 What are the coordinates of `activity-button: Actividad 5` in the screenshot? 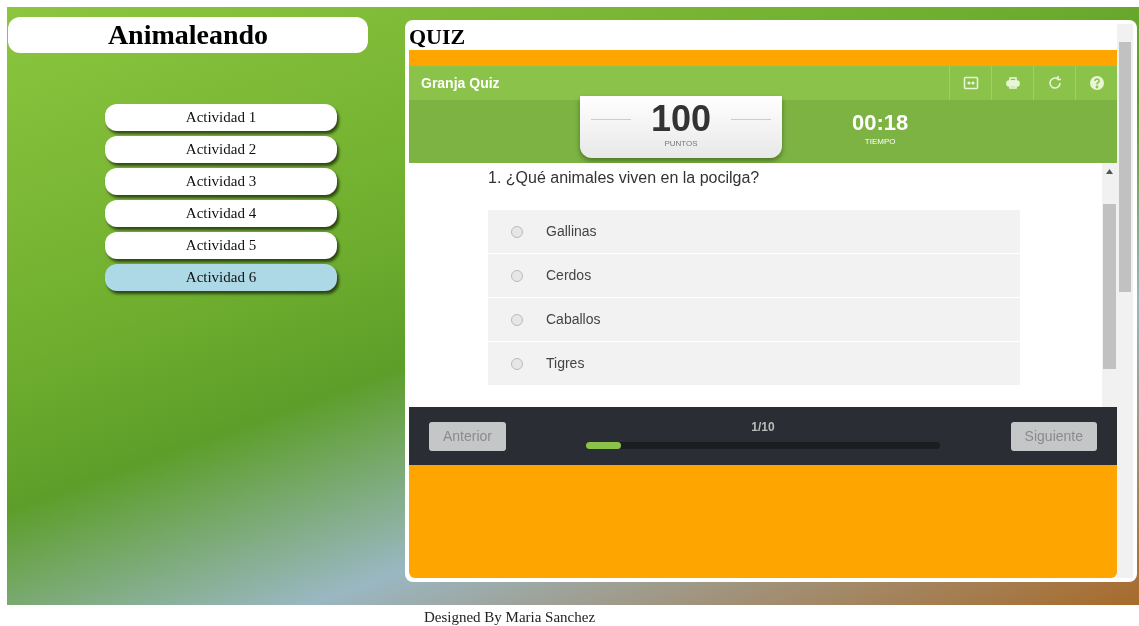 It's located at (221, 245).